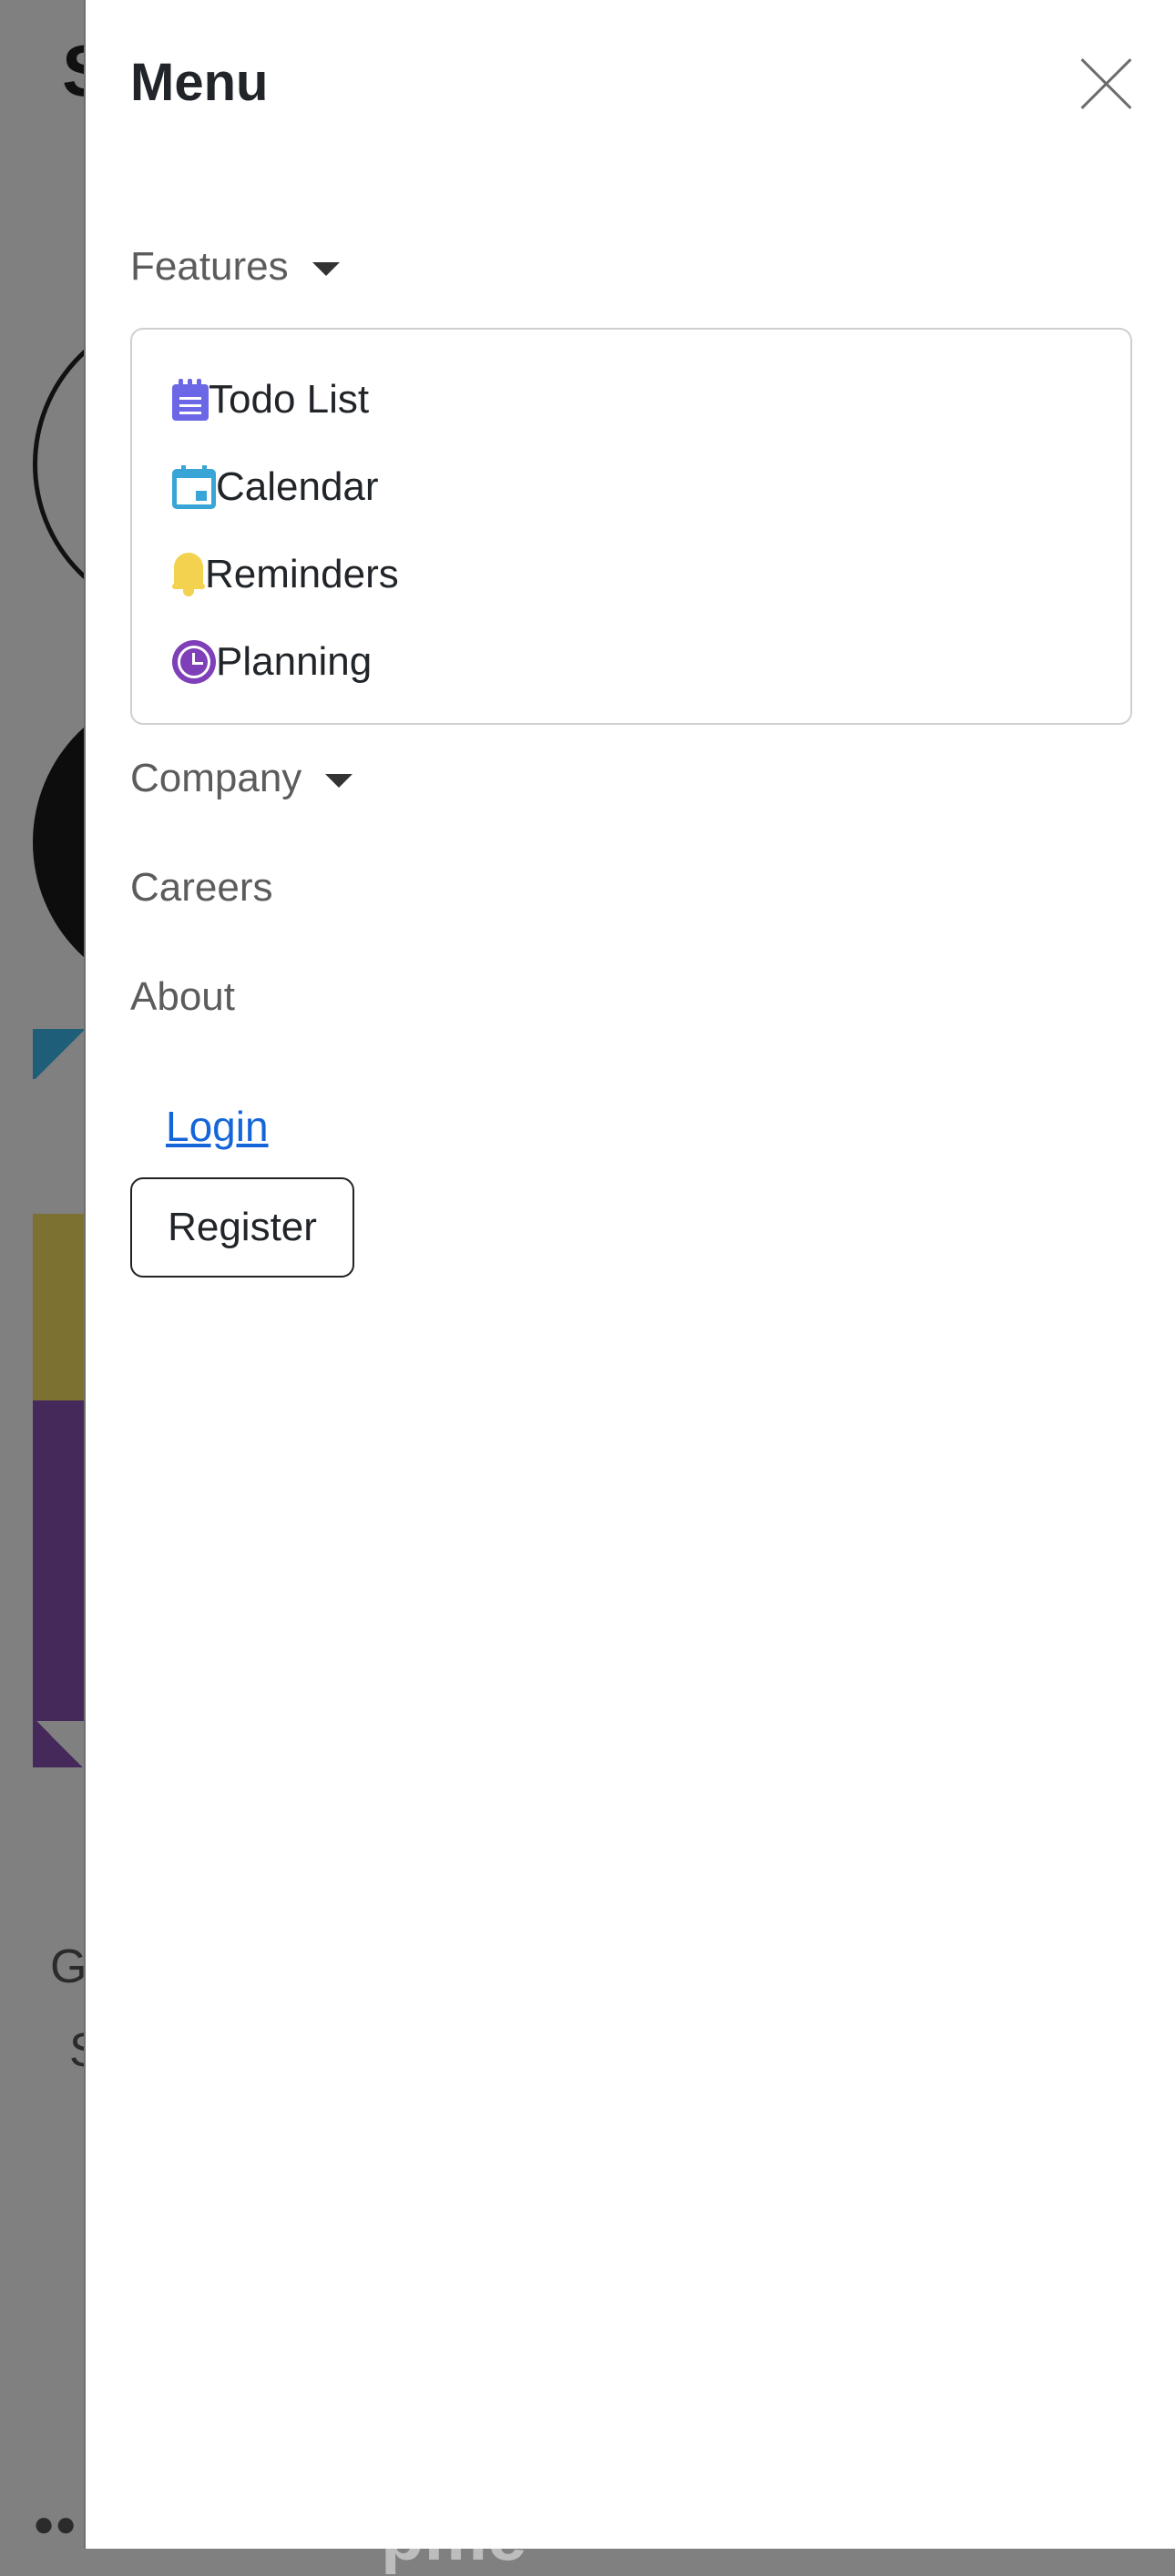  I want to click on features-dropdown-toggle: Features, so click(235, 267).